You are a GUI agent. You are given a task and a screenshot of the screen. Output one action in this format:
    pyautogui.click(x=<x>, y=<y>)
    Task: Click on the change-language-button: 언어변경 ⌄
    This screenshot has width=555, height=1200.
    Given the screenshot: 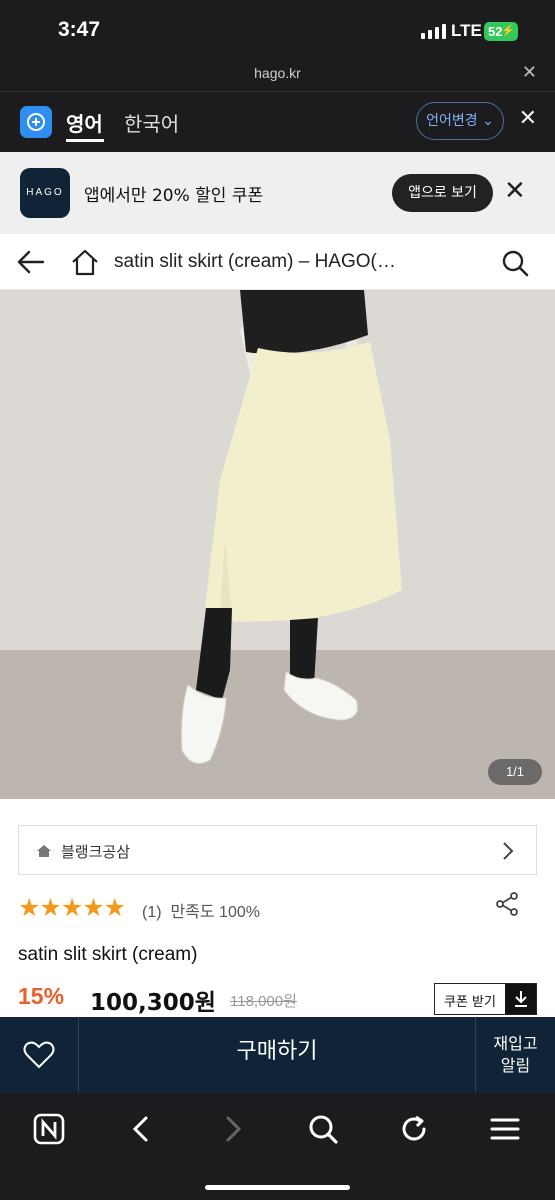 What is the action you would take?
    pyautogui.click(x=460, y=121)
    